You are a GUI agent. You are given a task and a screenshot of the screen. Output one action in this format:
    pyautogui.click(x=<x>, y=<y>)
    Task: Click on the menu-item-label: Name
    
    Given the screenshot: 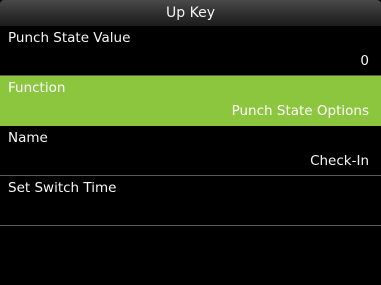 What is the action you would take?
    pyautogui.click(x=28, y=138)
    